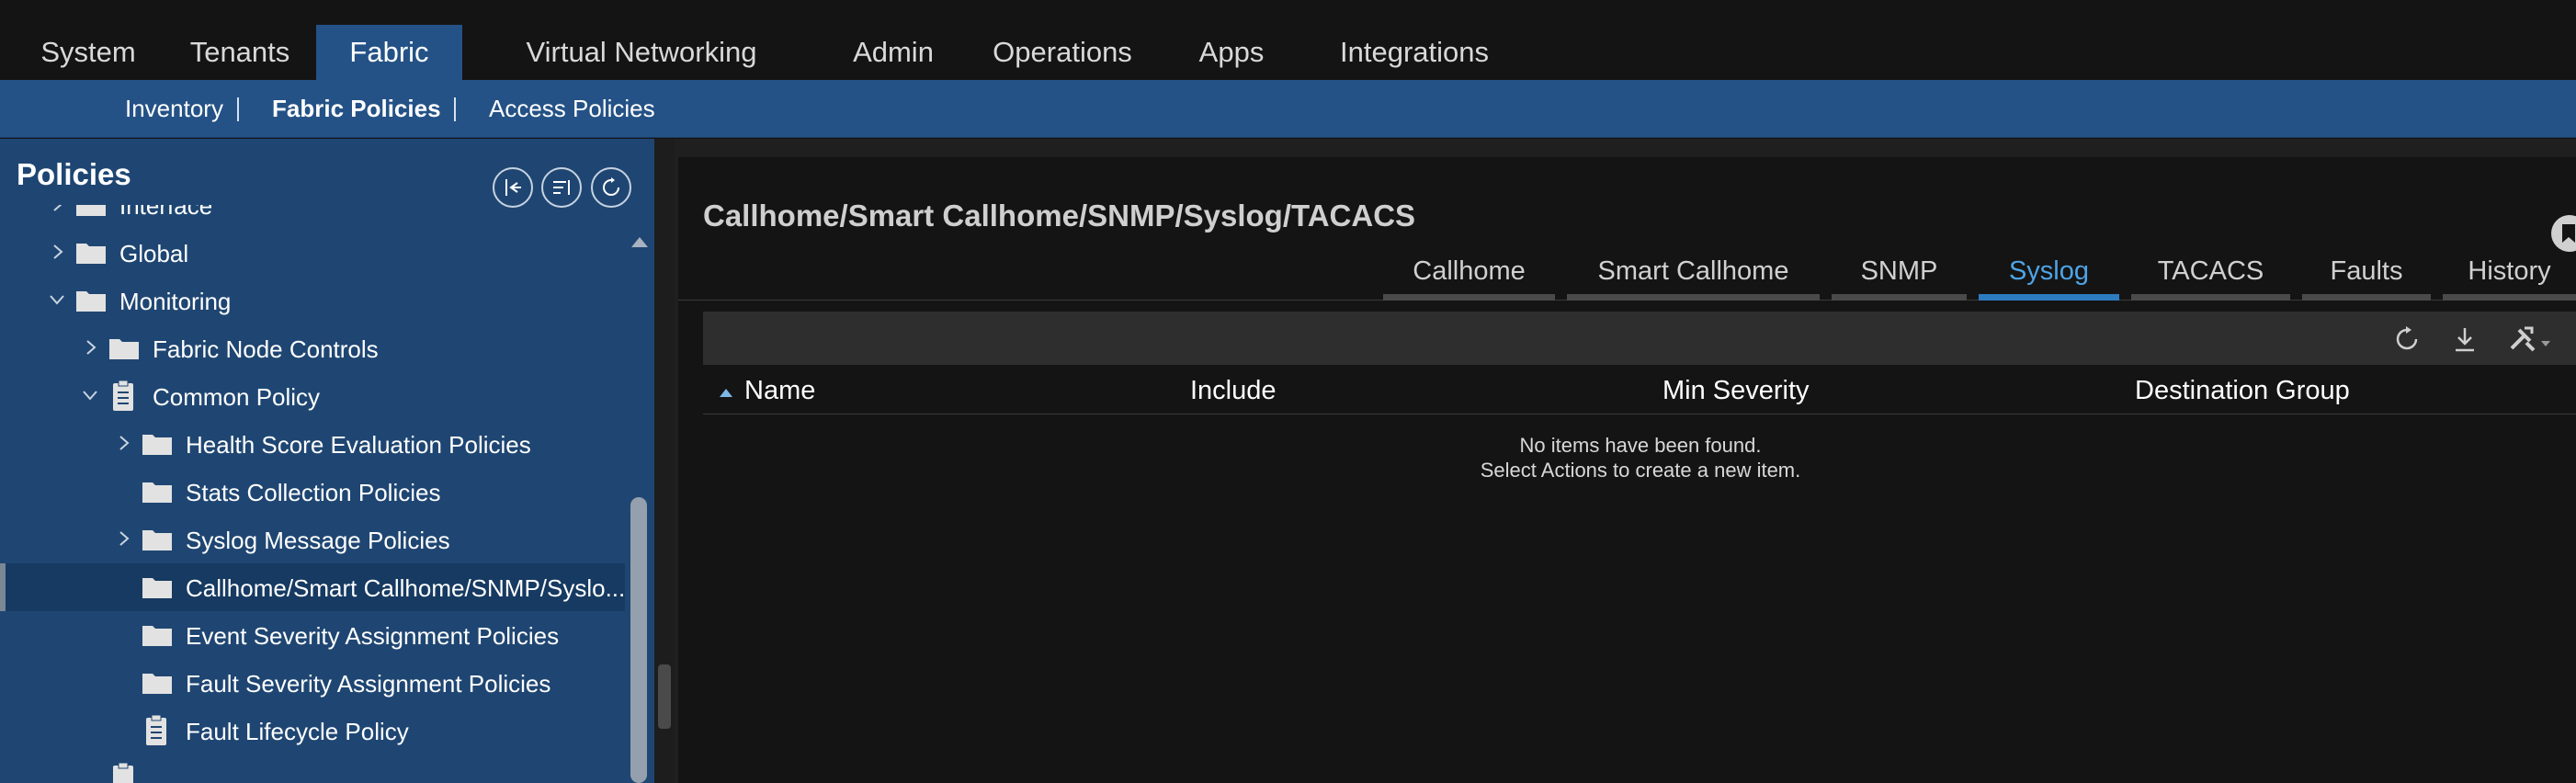 This screenshot has height=783, width=2576. I want to click on tab-faults: Faults, so click(2366, 270).